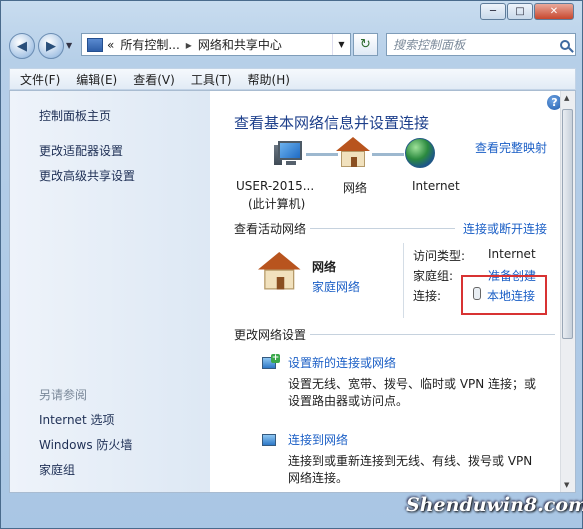 The width and height of the screenshot is (583, 529). Describe the element at coordinates (209, 79) in the screenshot. I see `menu-tools: 工具(T)` at that location.